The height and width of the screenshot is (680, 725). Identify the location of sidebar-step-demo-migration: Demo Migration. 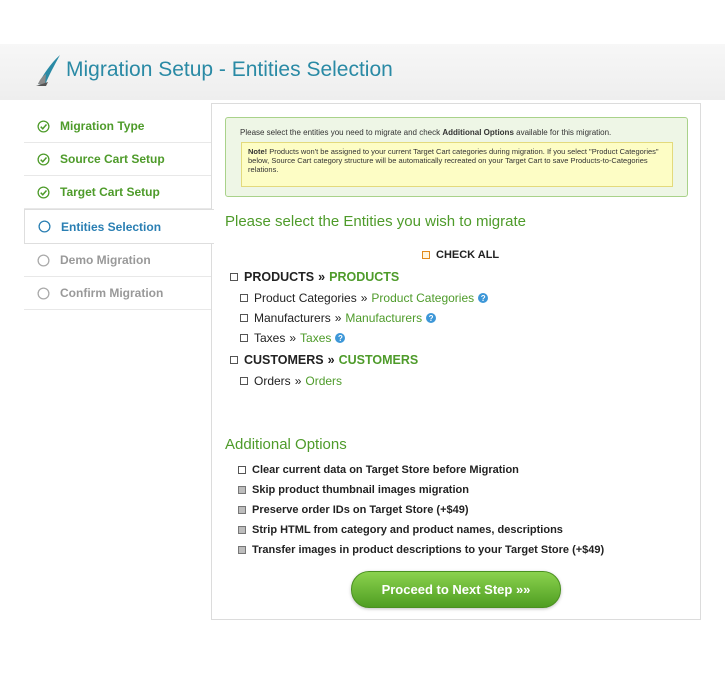
(118, 260).